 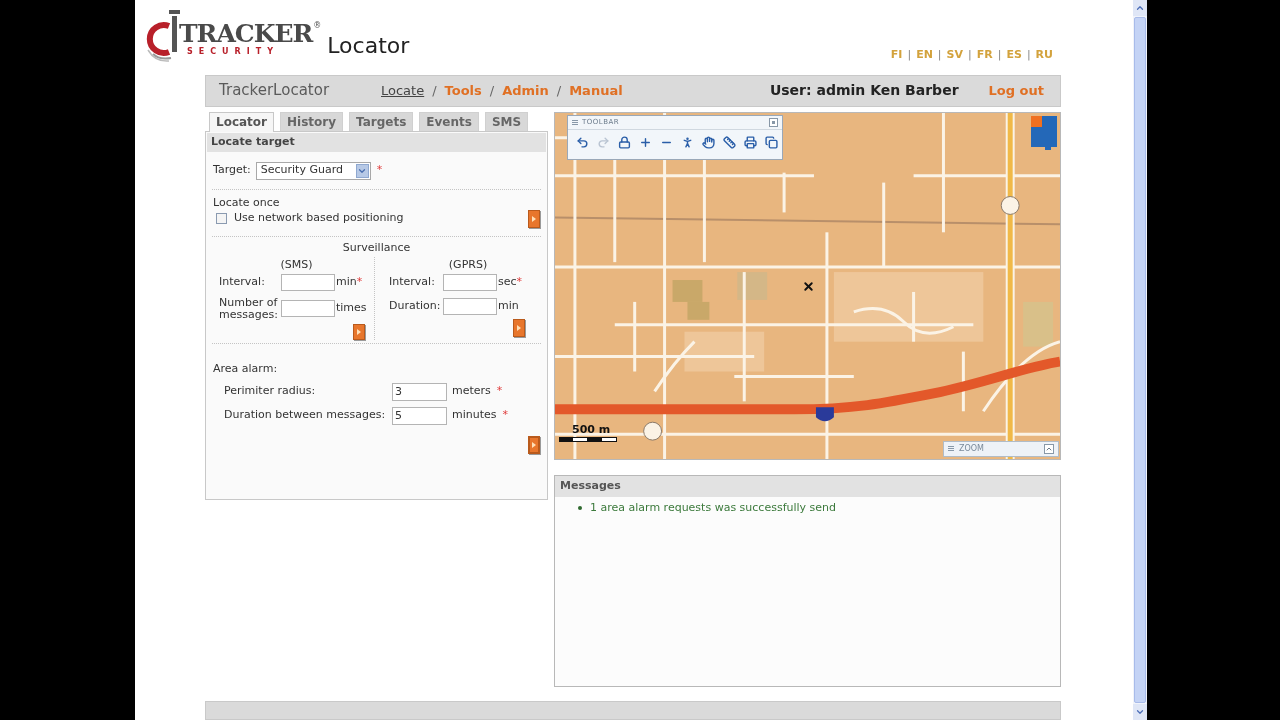 I want to click on map-provider-logo, so click(x=1044, y=132).